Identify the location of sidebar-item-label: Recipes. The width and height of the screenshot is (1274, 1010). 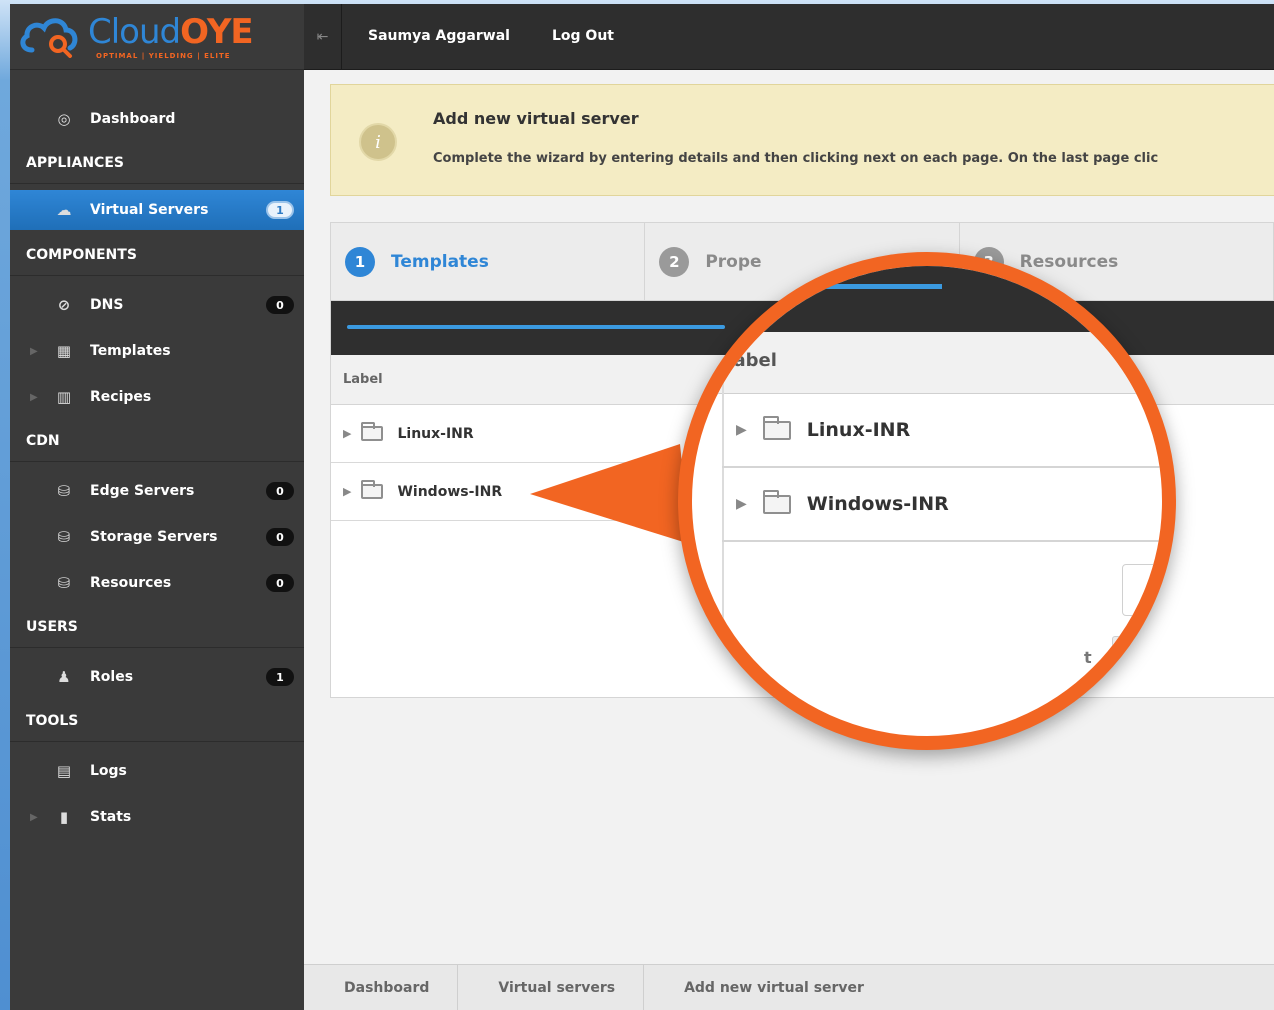
(121, 397).